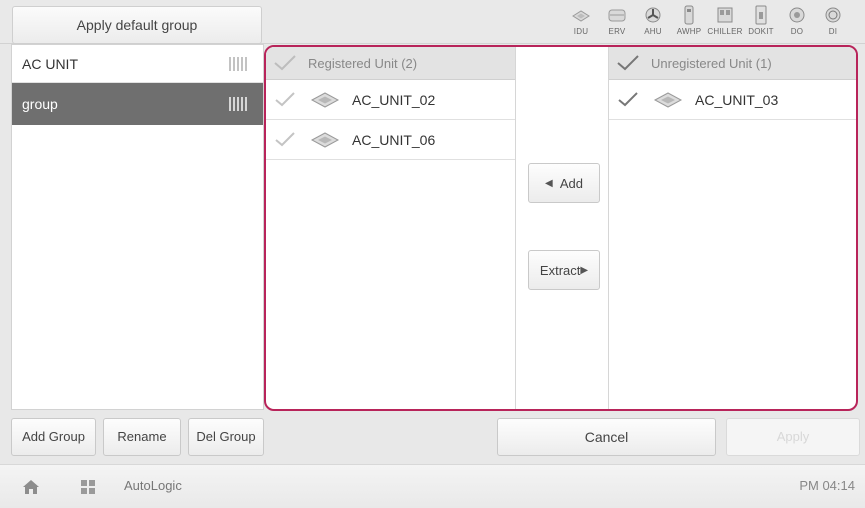 The image size is (865, 508). I want to click on di-icon: DI, so click(833, 20).